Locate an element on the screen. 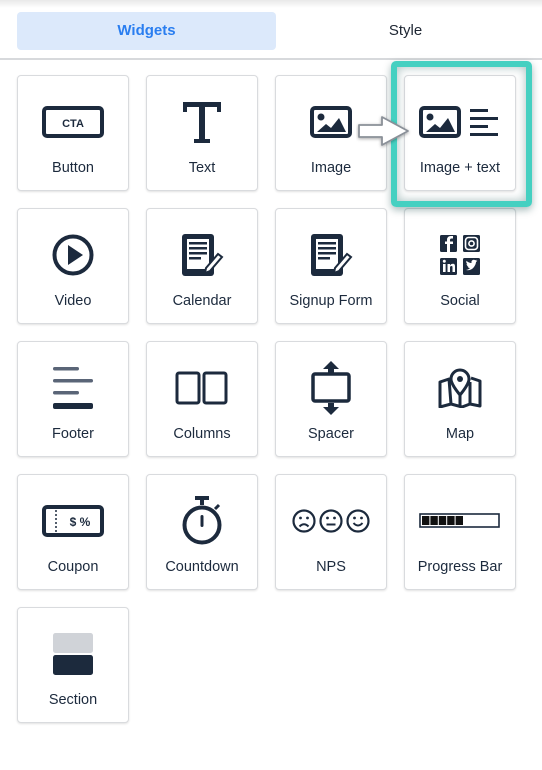 The width and height of the screenshot is (542, 770). widget-label: Text is located at coordinates (202, 168).